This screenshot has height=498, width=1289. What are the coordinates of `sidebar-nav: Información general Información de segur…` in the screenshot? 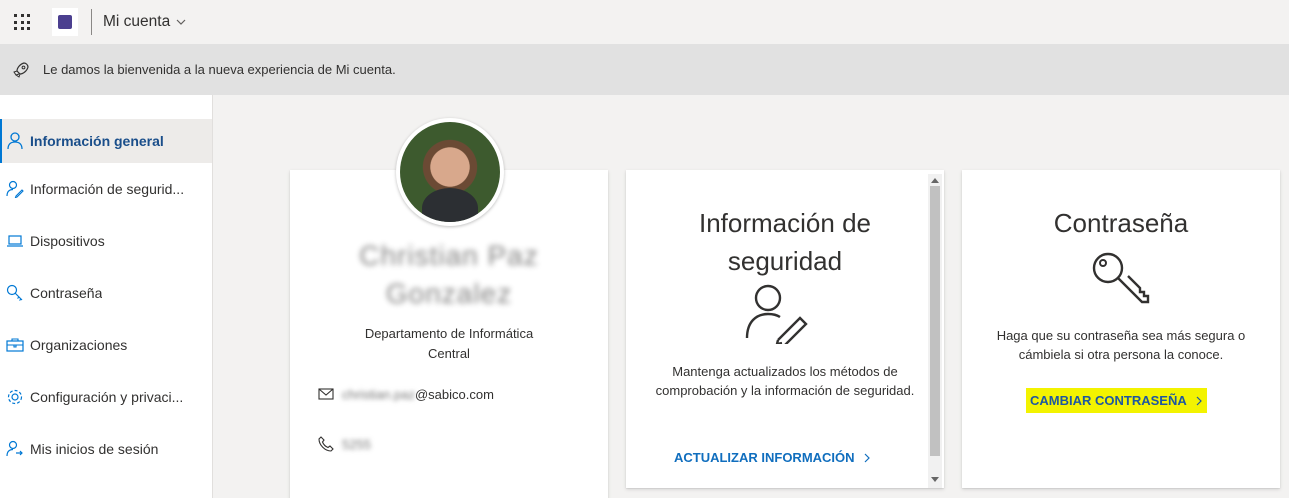 It's located at (106, 296).